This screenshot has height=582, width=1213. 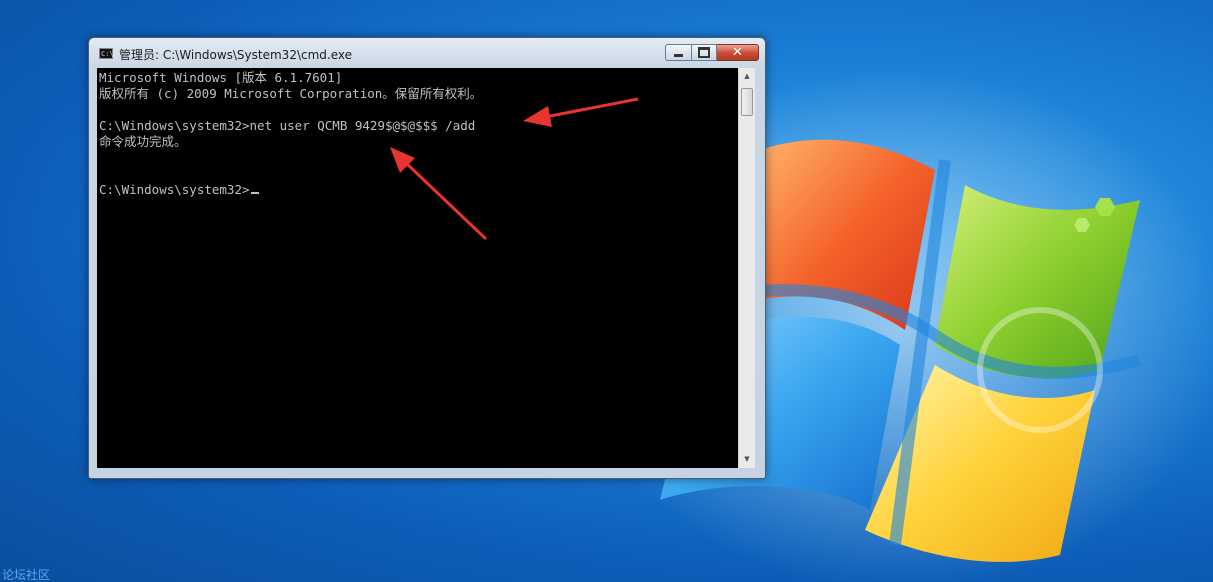 What do you see at coordinates (235, 55) in the screenshot?
I see `window-title: 管理员: C:\Windows\System32\cmd.exe` at bounding box center [235, 55].